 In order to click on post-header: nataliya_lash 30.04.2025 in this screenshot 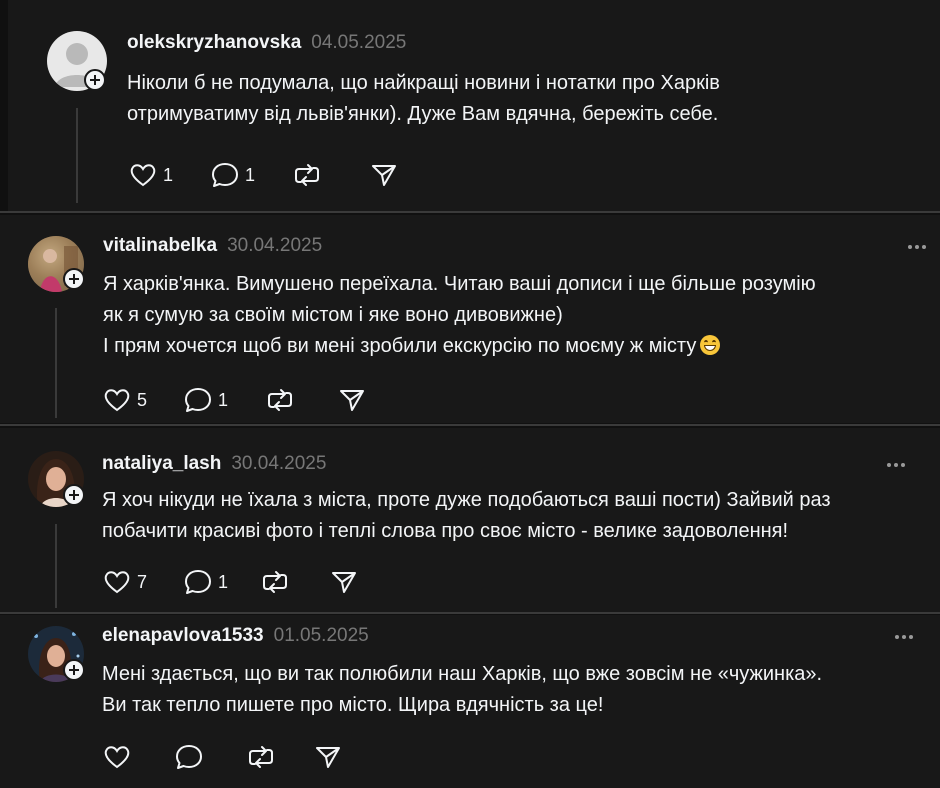, I will do `click(214, 464)`.